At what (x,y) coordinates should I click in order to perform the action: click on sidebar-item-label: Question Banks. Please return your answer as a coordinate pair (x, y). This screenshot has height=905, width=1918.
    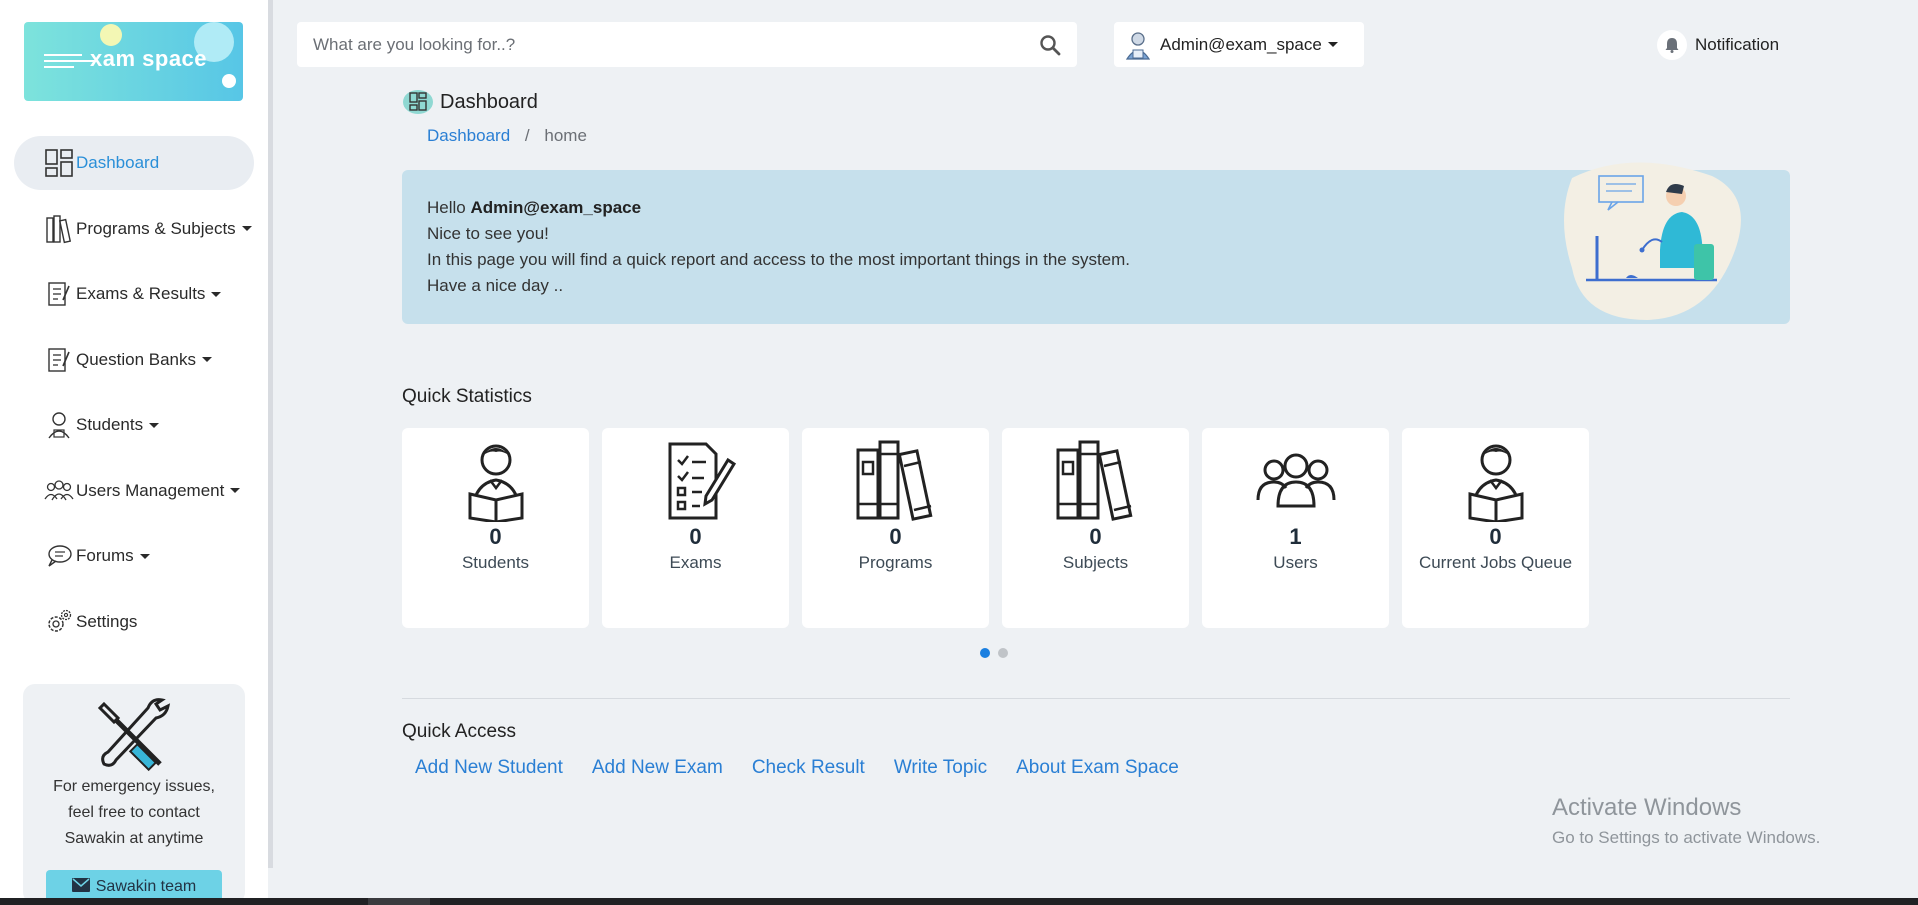
    Looking at the image, I should click on (136, 359).